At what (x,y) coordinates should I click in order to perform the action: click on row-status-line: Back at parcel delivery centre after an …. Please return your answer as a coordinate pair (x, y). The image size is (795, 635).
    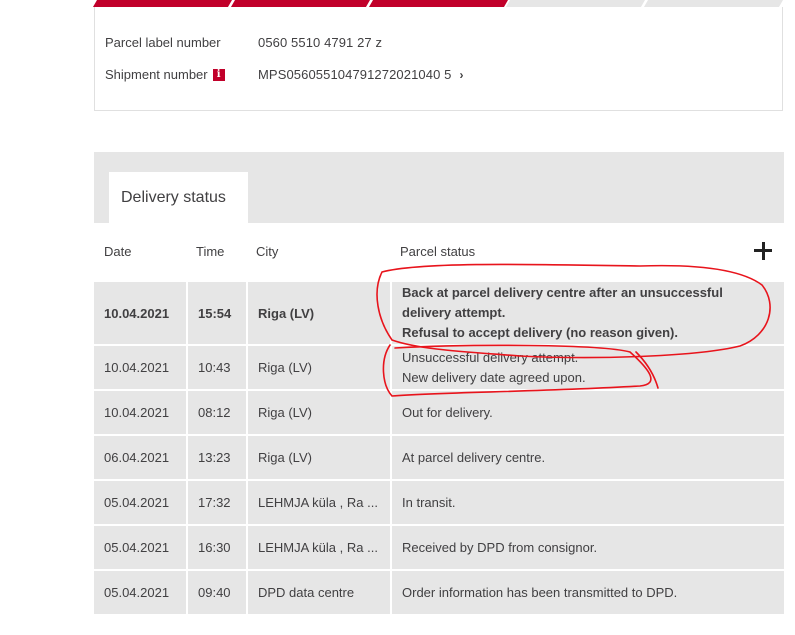
    Looking at the image, I should click on (562, 292).